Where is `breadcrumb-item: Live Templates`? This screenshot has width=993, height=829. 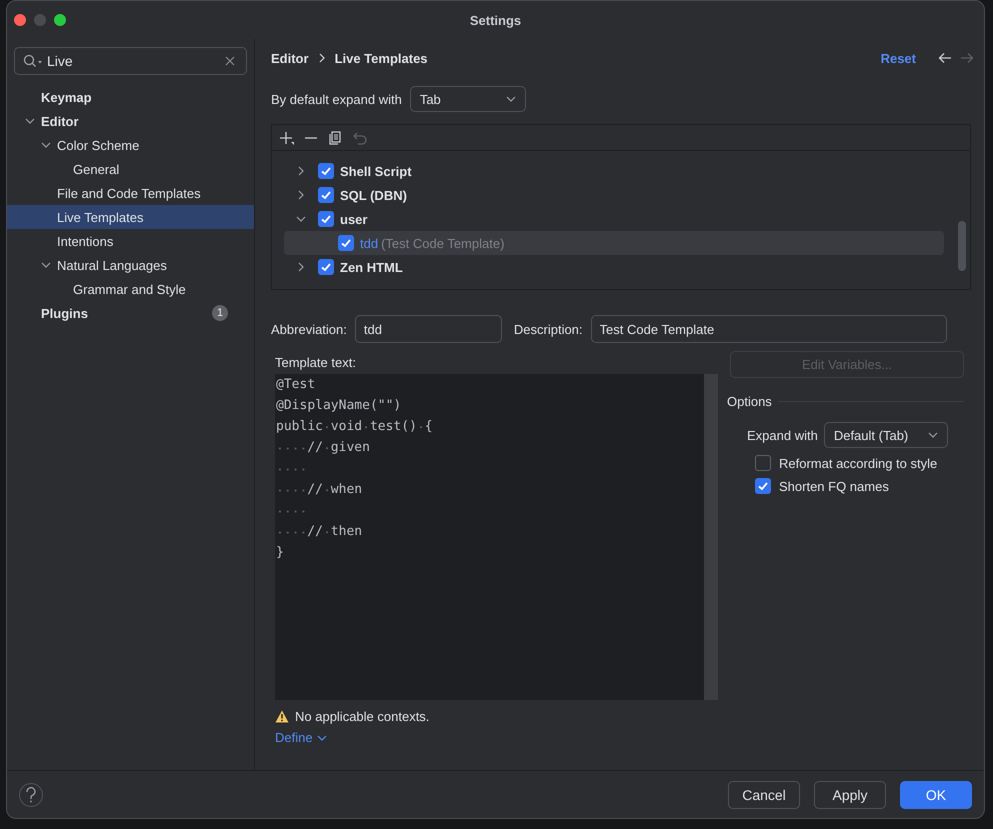 breadcrumb-item: Live Templates is located at coordinates (381, 58).